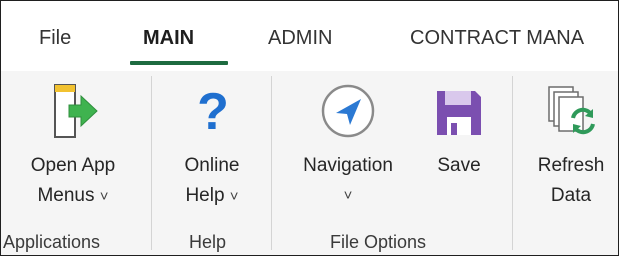 This screenshot has height=256, width=619. What do you see at coordinates (168, 38) in the screenshot?
I see `tab-main: MAIN` at bounding box center [168, 38].